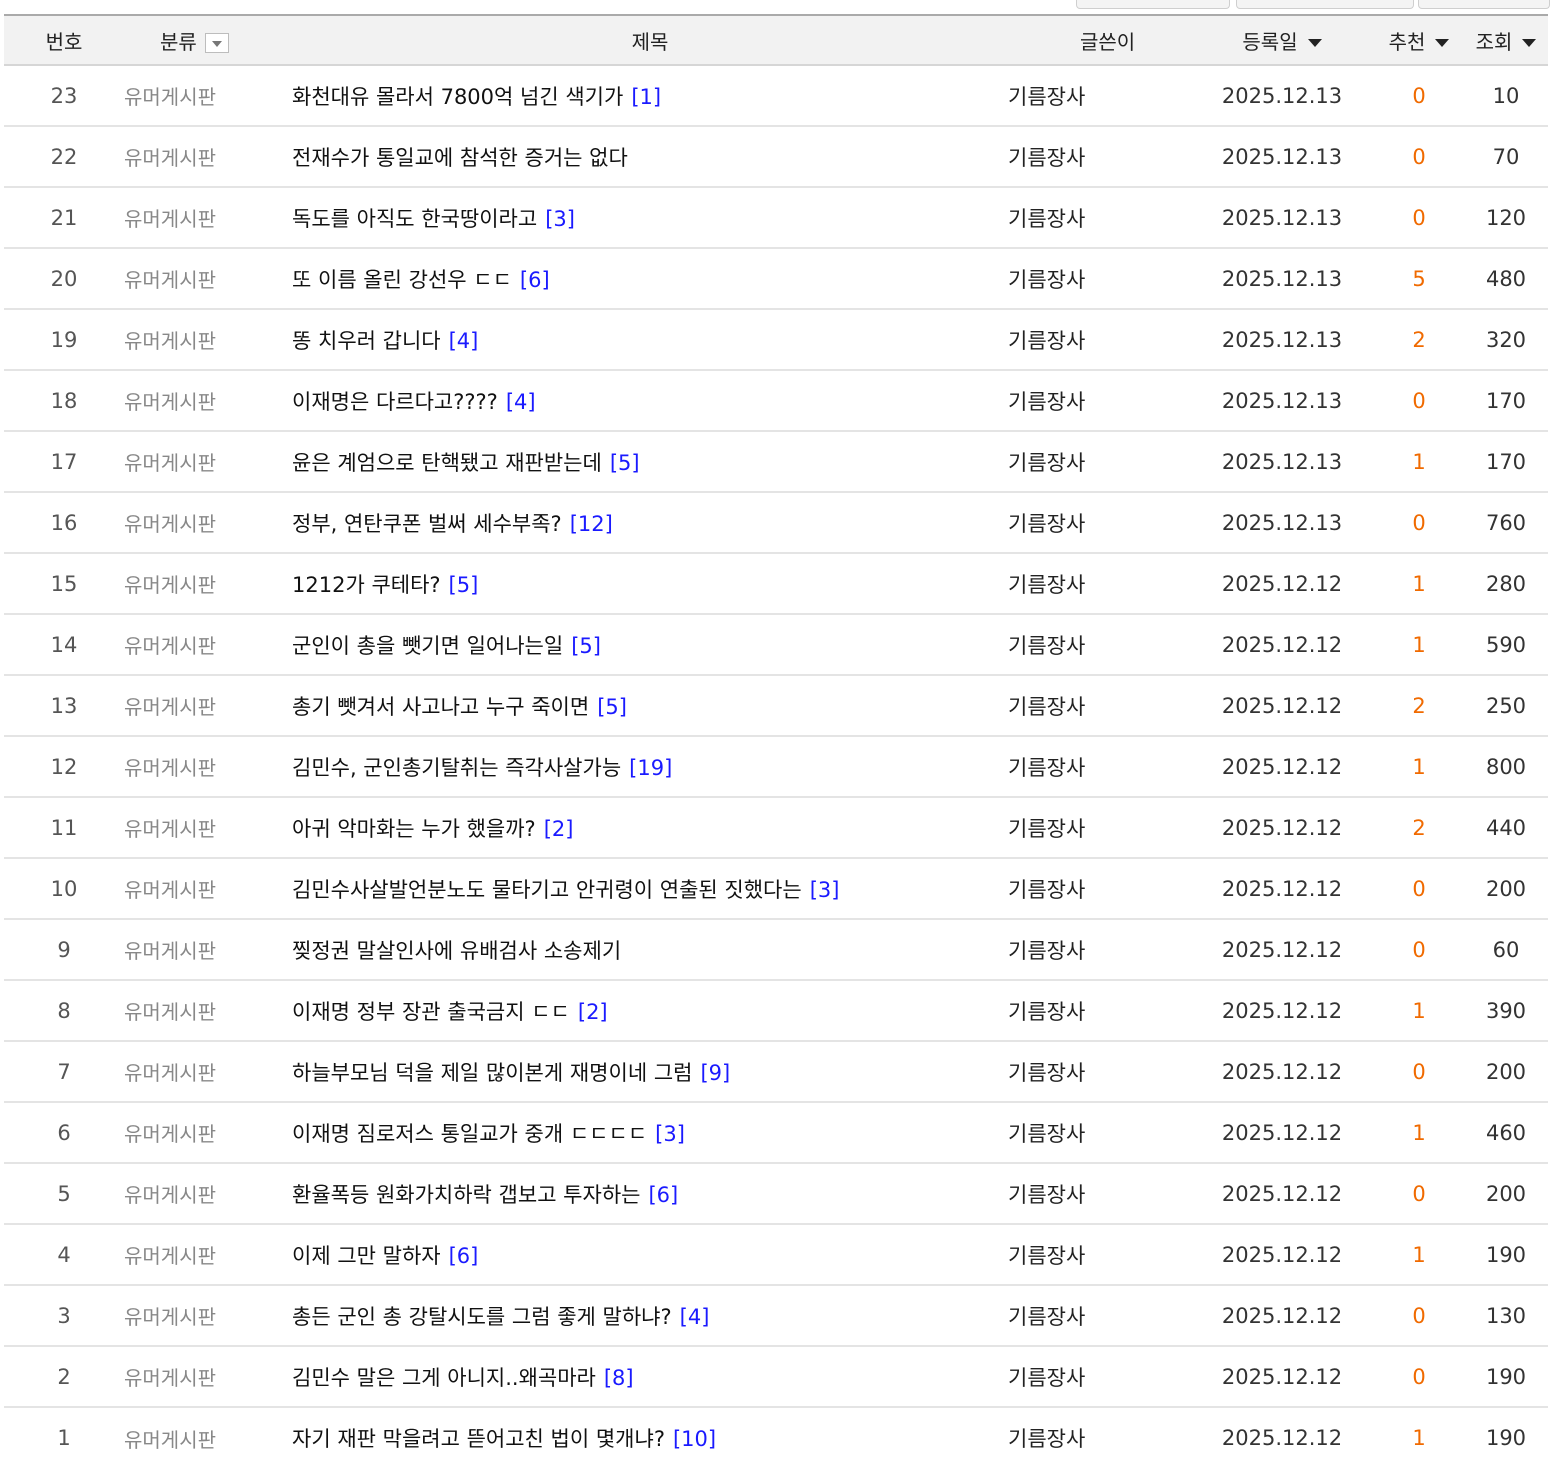  What do you see at coordinates (650, 279) in the screenshot?
I see `post-title-cell: 또 이름 올린 강선우 ㄷㄷ [6]` at bounding box center [650, 279].